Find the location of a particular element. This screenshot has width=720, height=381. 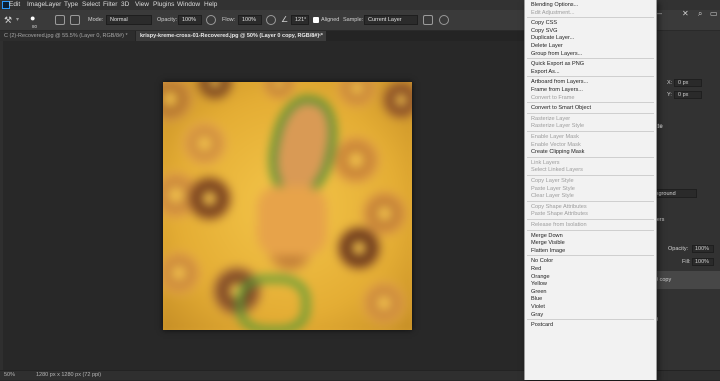

menu-3d: 3D is located at coordinates (125, 5).